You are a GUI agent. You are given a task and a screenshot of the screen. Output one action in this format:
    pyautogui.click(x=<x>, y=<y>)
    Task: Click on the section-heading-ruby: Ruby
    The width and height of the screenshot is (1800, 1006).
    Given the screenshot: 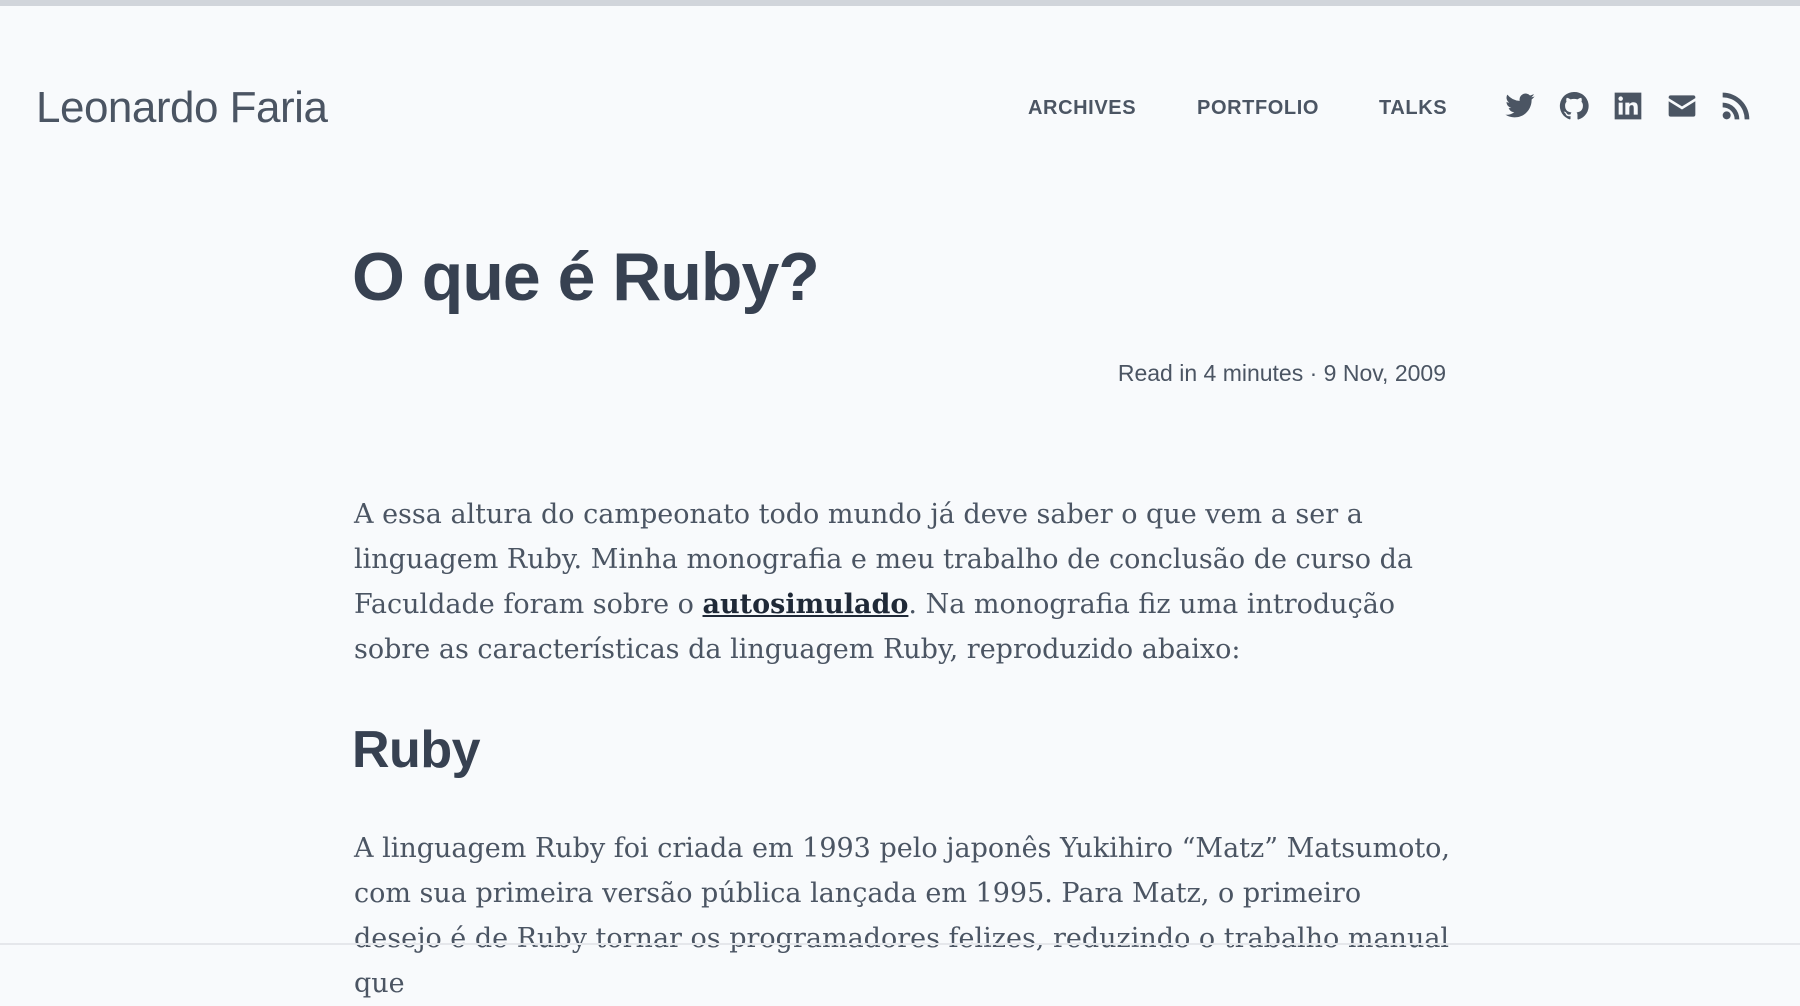 What is the action you would take?
    pyautogui.click(x=416, y=750)
    